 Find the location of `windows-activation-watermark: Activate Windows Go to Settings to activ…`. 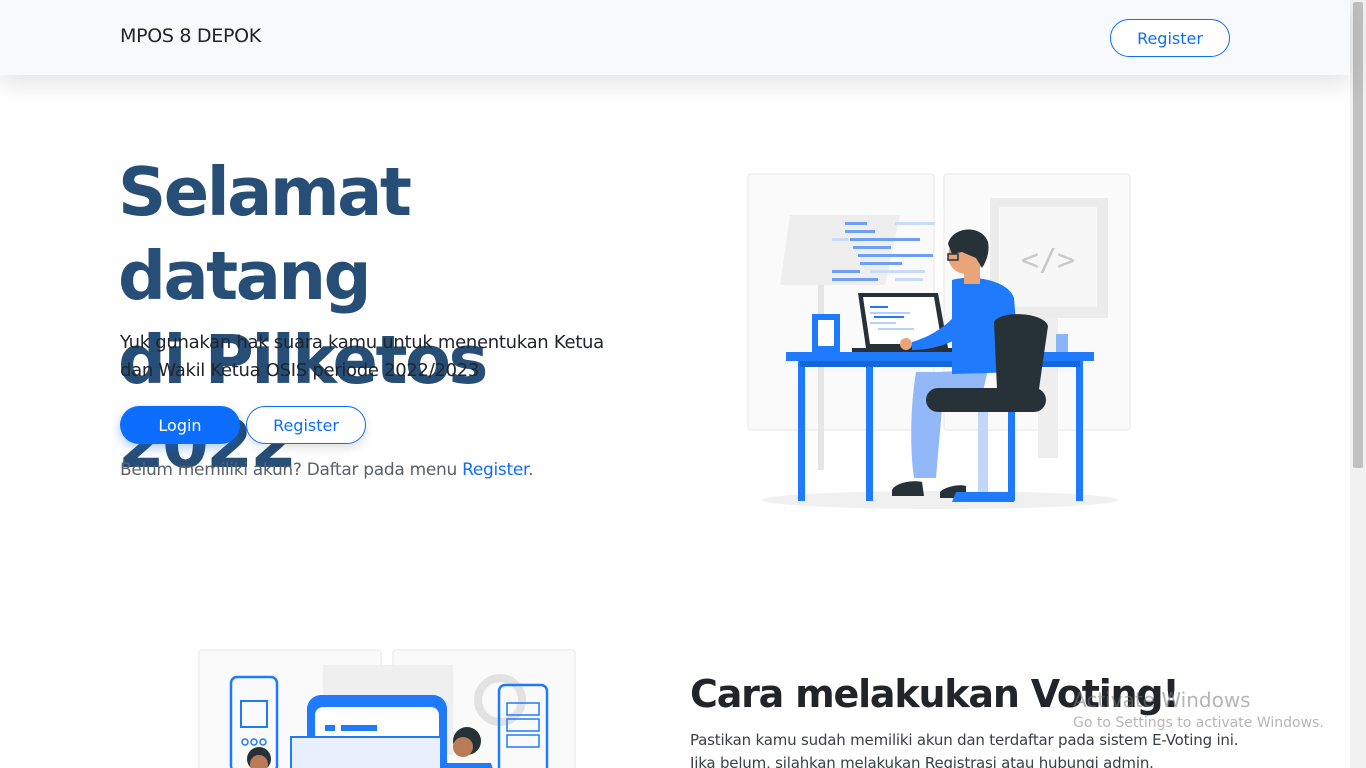

windows-activation-watermark: Activate Windows Go to Settings to activ… is located at coordinates (1198, 709).